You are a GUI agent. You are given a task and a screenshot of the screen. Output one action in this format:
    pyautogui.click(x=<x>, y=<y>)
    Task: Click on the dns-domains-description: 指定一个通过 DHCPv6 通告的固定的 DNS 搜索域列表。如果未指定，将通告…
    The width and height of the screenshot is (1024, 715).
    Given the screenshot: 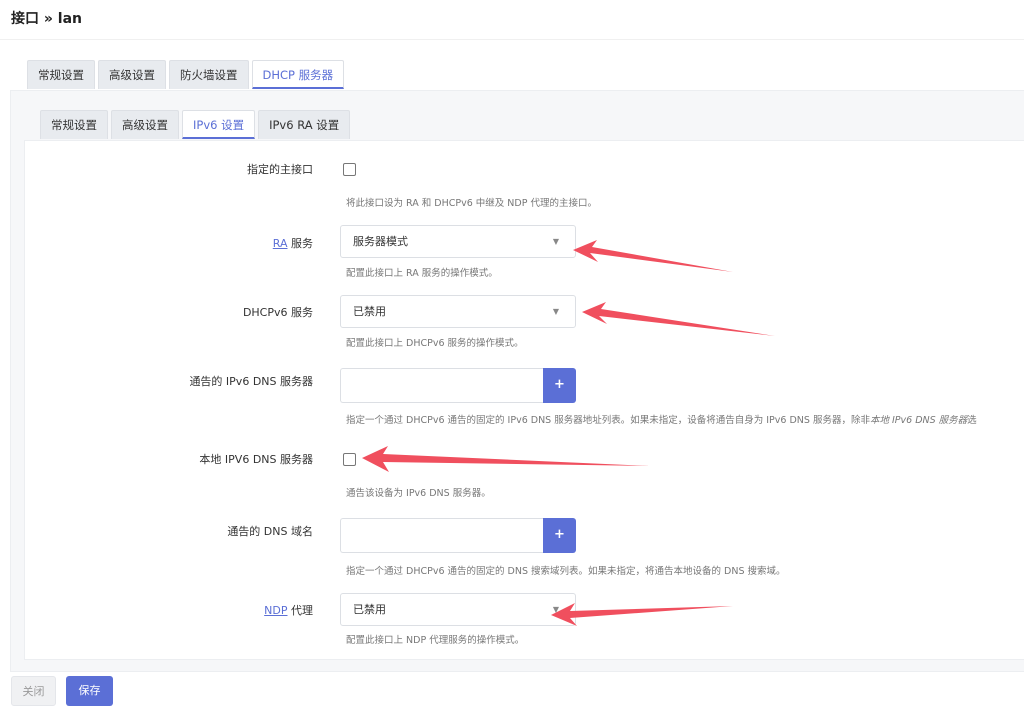 What is the action you would take?
    pyautogui.click(x=566, y=571)
    